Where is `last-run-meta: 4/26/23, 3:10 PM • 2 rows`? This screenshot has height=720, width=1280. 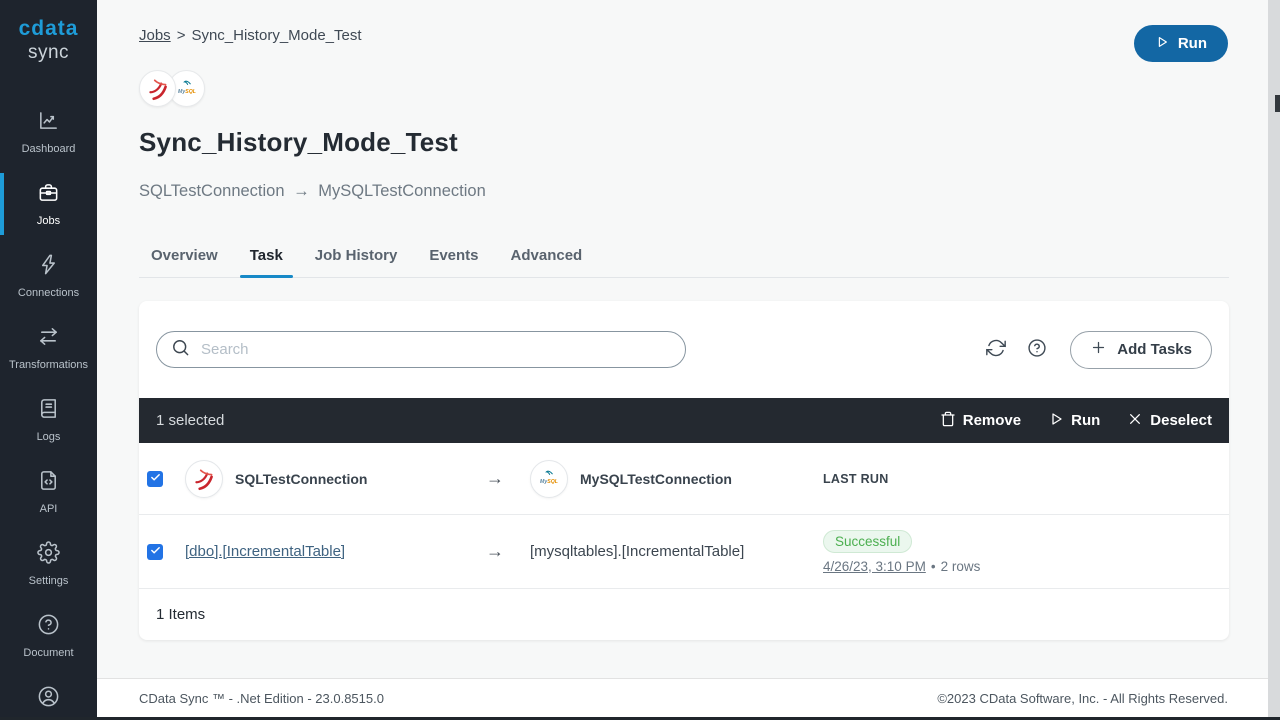
last-run-meta: 4/26/23, 3:10 PM • 2 rows is located at coordinates (901, 566).